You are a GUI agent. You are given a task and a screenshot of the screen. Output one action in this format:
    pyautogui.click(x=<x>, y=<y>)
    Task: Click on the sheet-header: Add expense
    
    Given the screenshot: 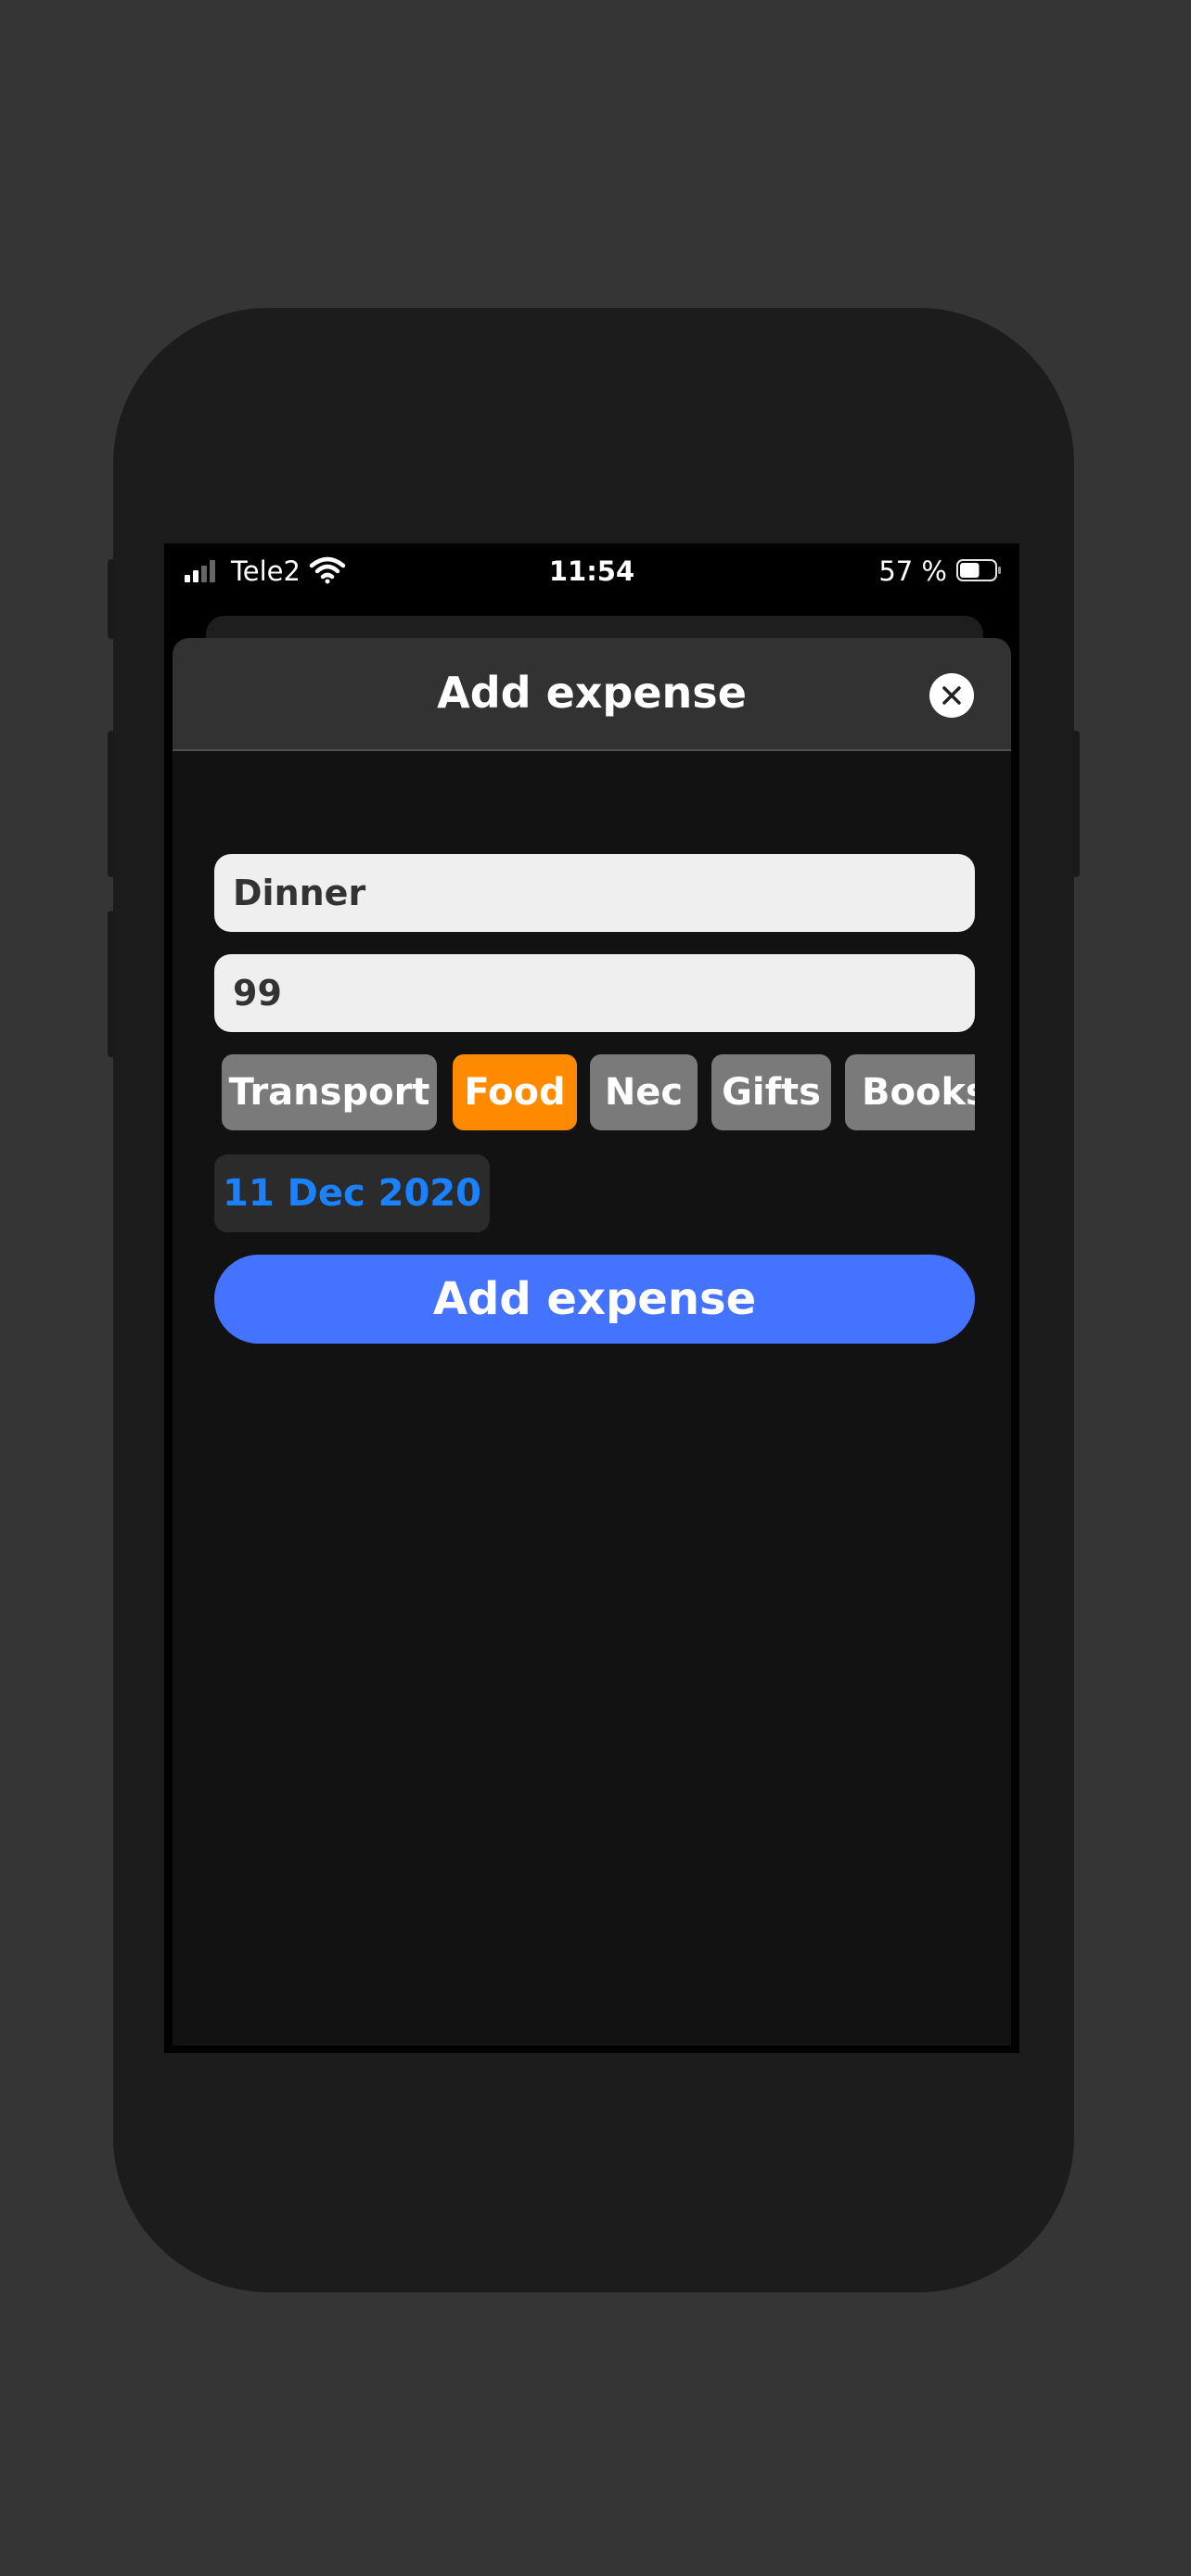 What is the action you would take?
    pyautogui.click(x=592, y=695)
    